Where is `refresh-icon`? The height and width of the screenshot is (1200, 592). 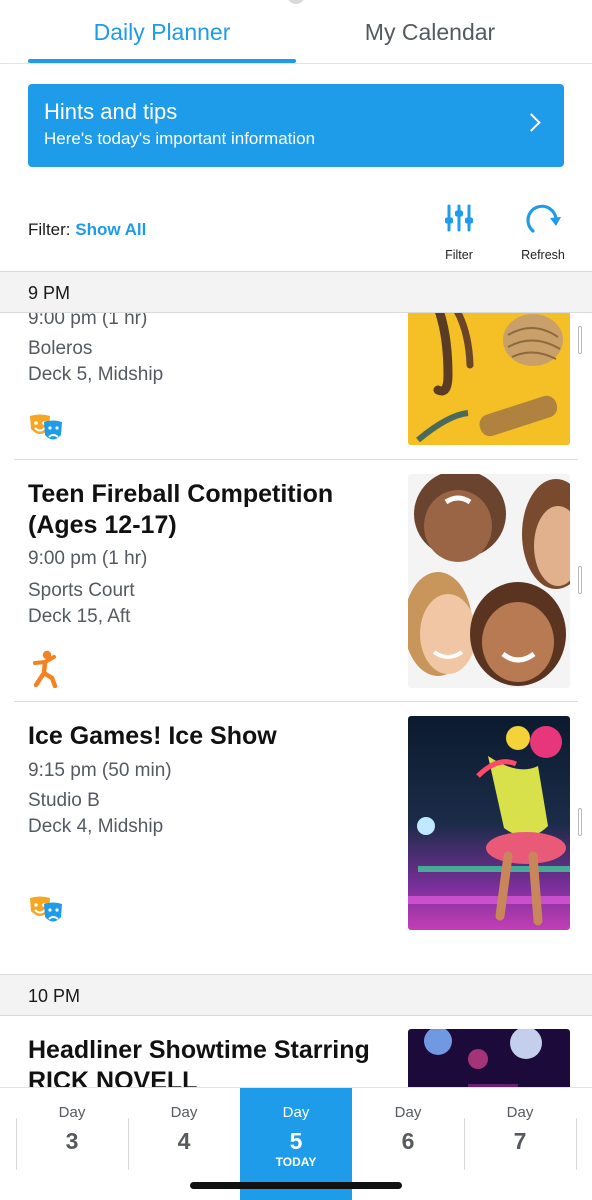 refresh-icon is located at coordinates (543, 218).